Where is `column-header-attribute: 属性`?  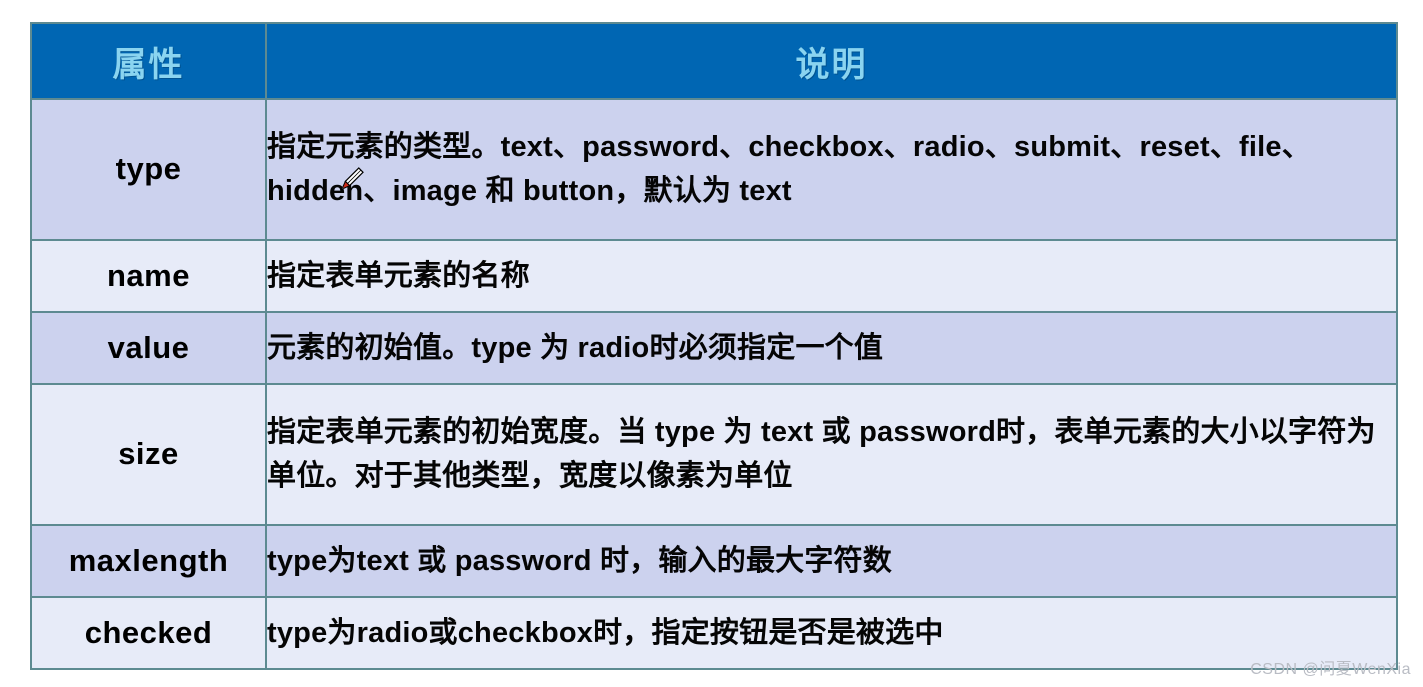
column-header-attribute: 属性 is located at coordinates (148, 61).